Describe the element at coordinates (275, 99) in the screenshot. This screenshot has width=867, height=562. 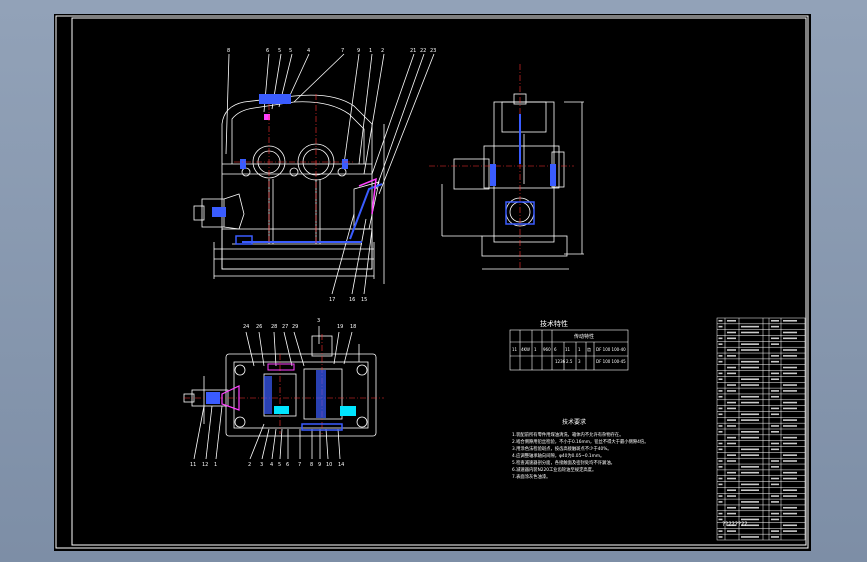
I see `oil-window` at that location.